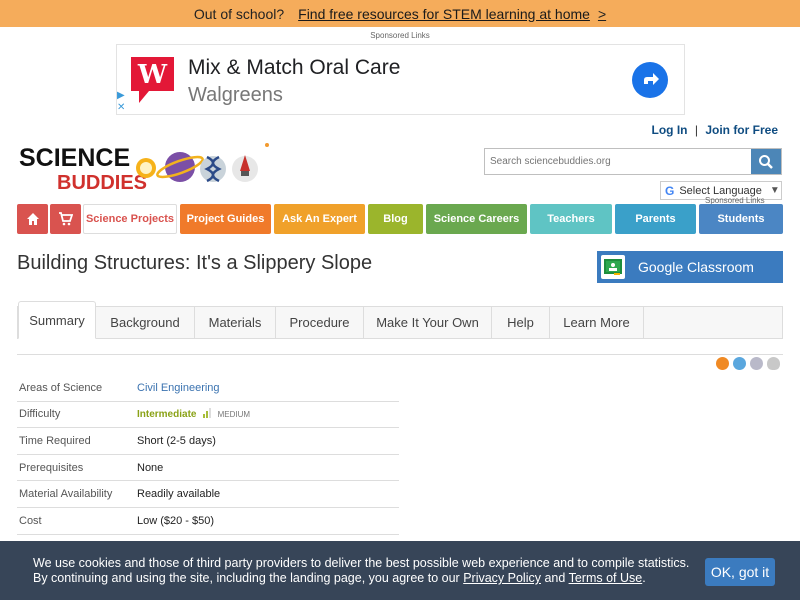 The image size is (800, 600). I want to click on logo-line1: SCIENCE, so click(74, 158).